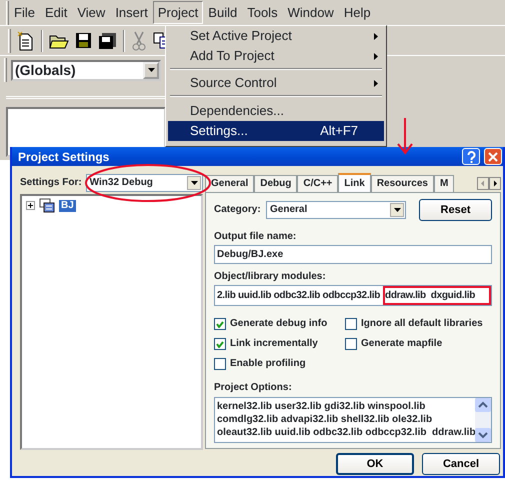 This screenshot has width=505, height=500. I want to click on help-button, so click(471, 156).